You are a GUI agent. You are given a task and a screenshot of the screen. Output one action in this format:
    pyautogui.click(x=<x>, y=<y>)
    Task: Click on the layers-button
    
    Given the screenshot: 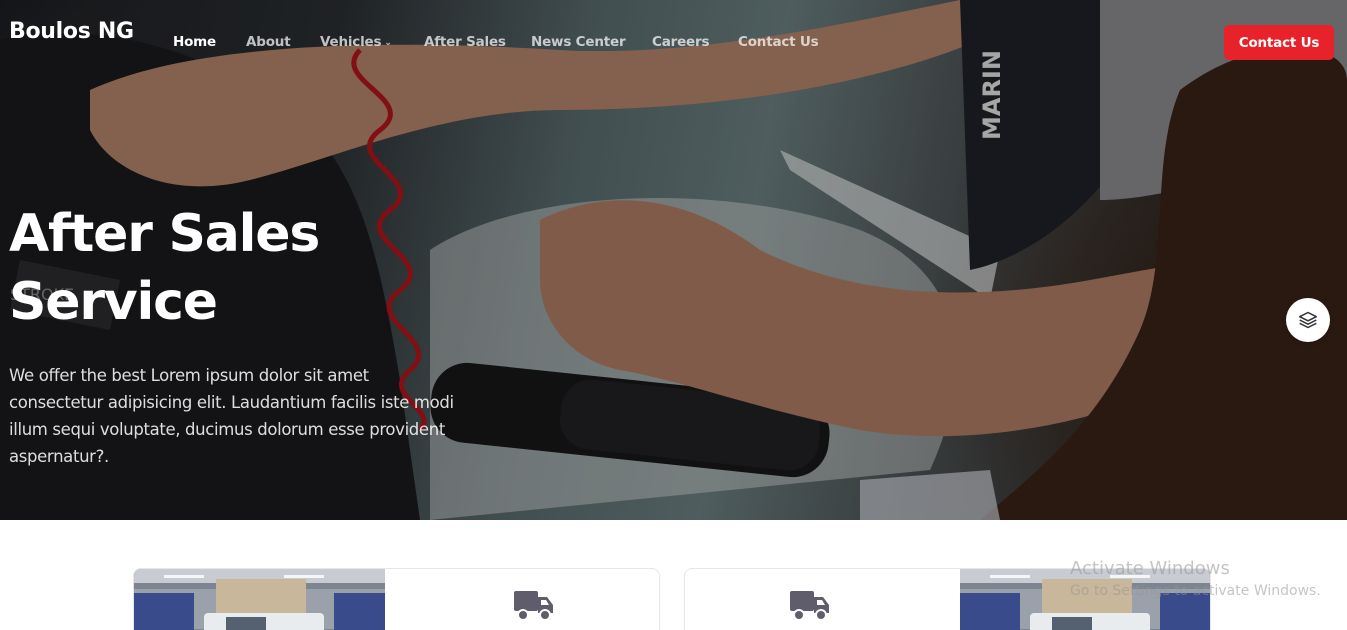 What is the action you would take?
    pyautogui.click(x=1308, y=320)
    